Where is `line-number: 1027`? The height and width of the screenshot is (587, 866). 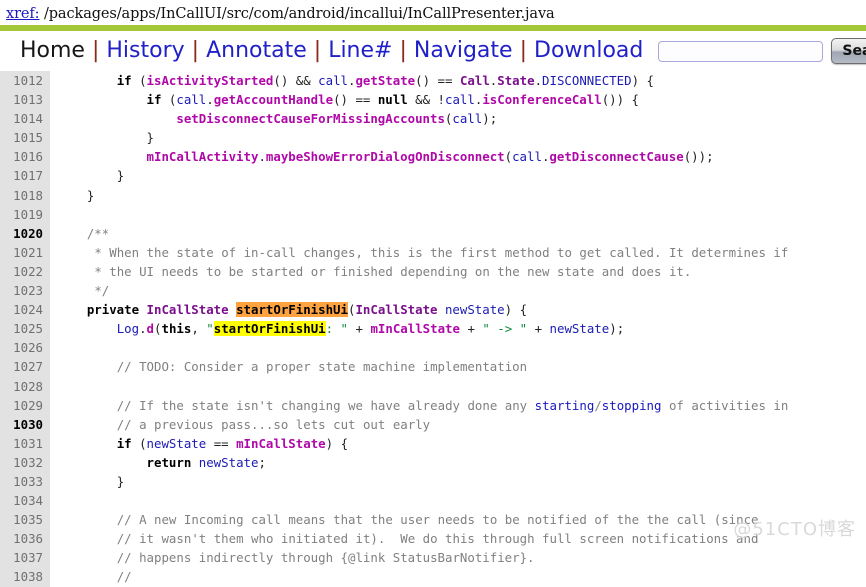 line-number: 1027 is located at coordinates (25, 367).